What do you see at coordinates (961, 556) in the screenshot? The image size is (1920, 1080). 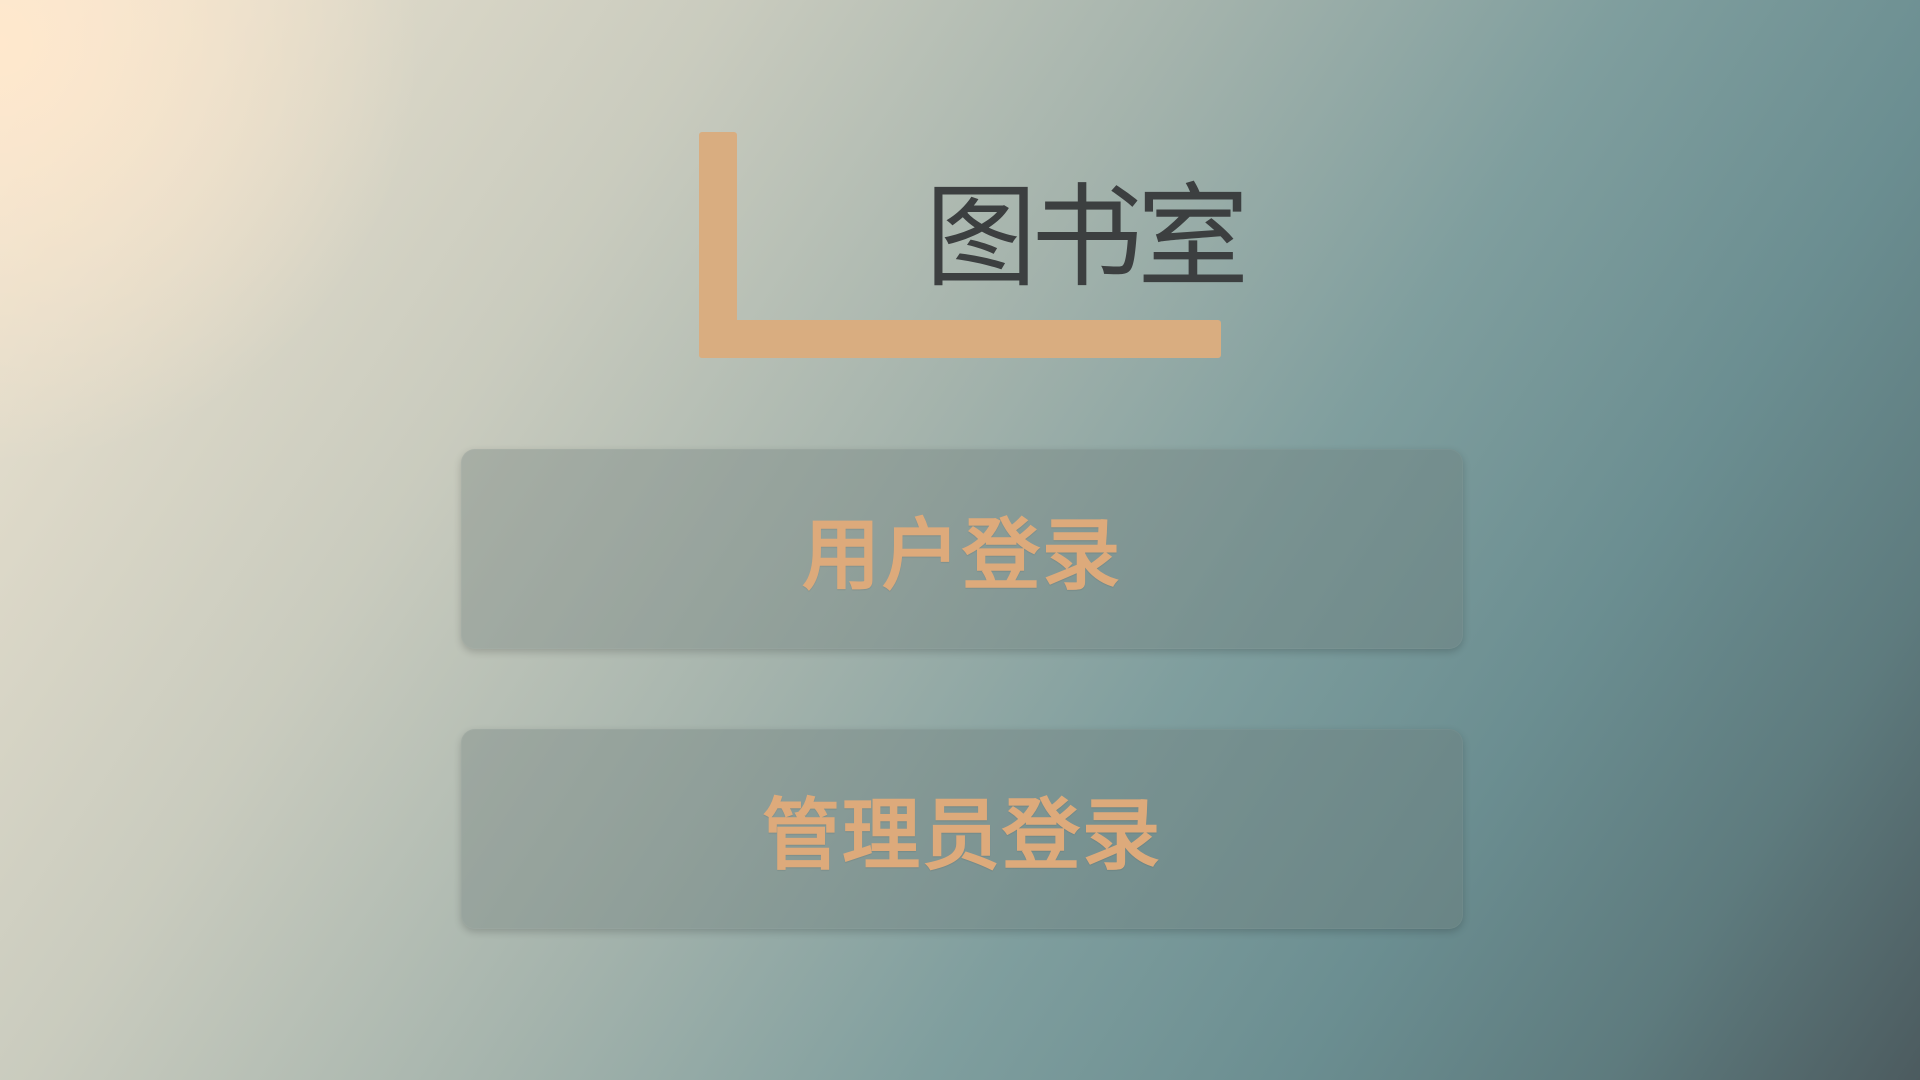 I see `user-login-label: 用户登录` at bounding box center [961, 556].